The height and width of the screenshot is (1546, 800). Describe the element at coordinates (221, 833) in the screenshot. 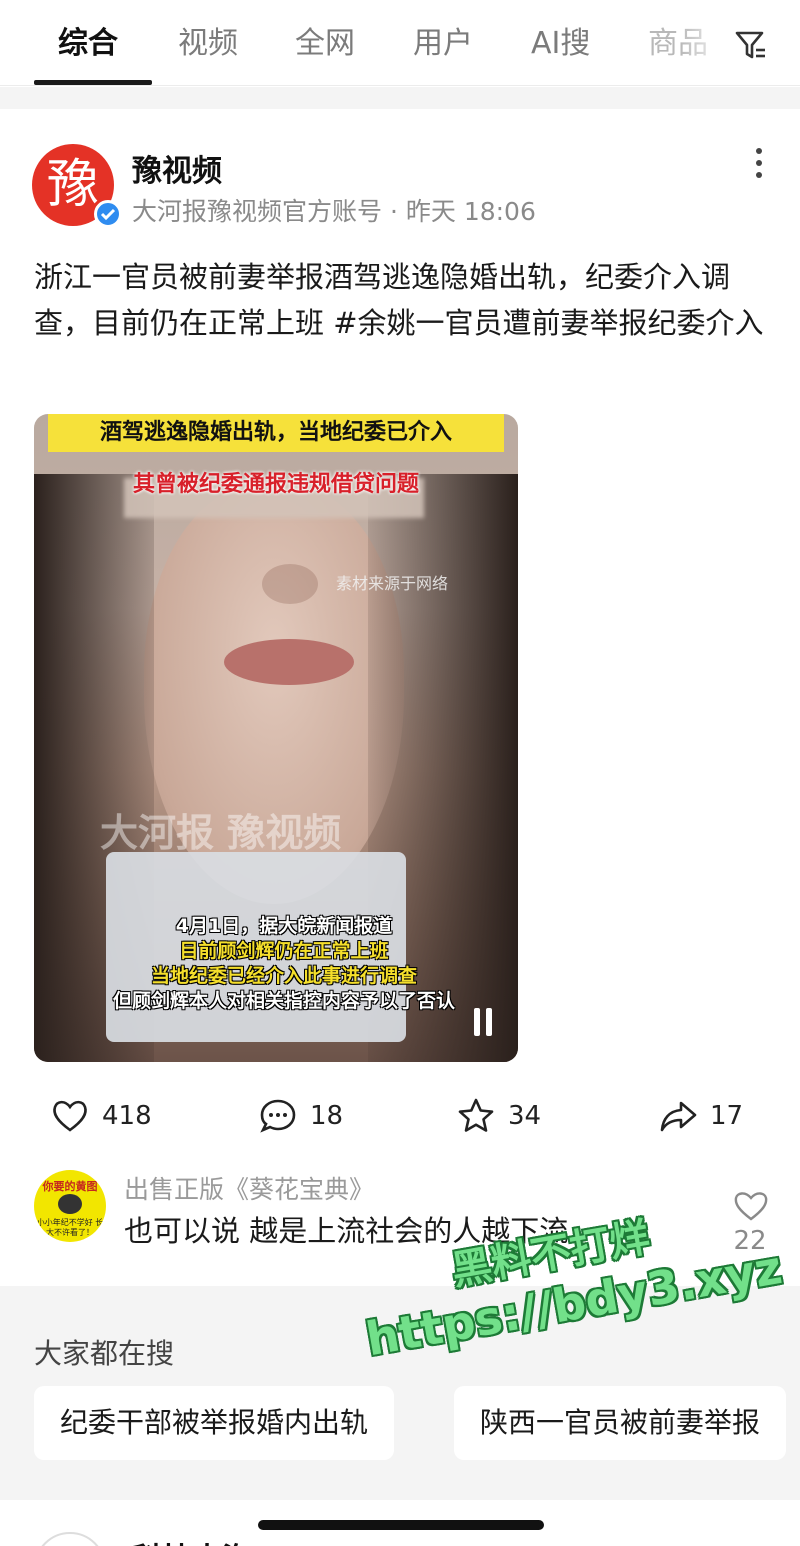

I see `video-watermark: 大河报 豫视频` at that location.